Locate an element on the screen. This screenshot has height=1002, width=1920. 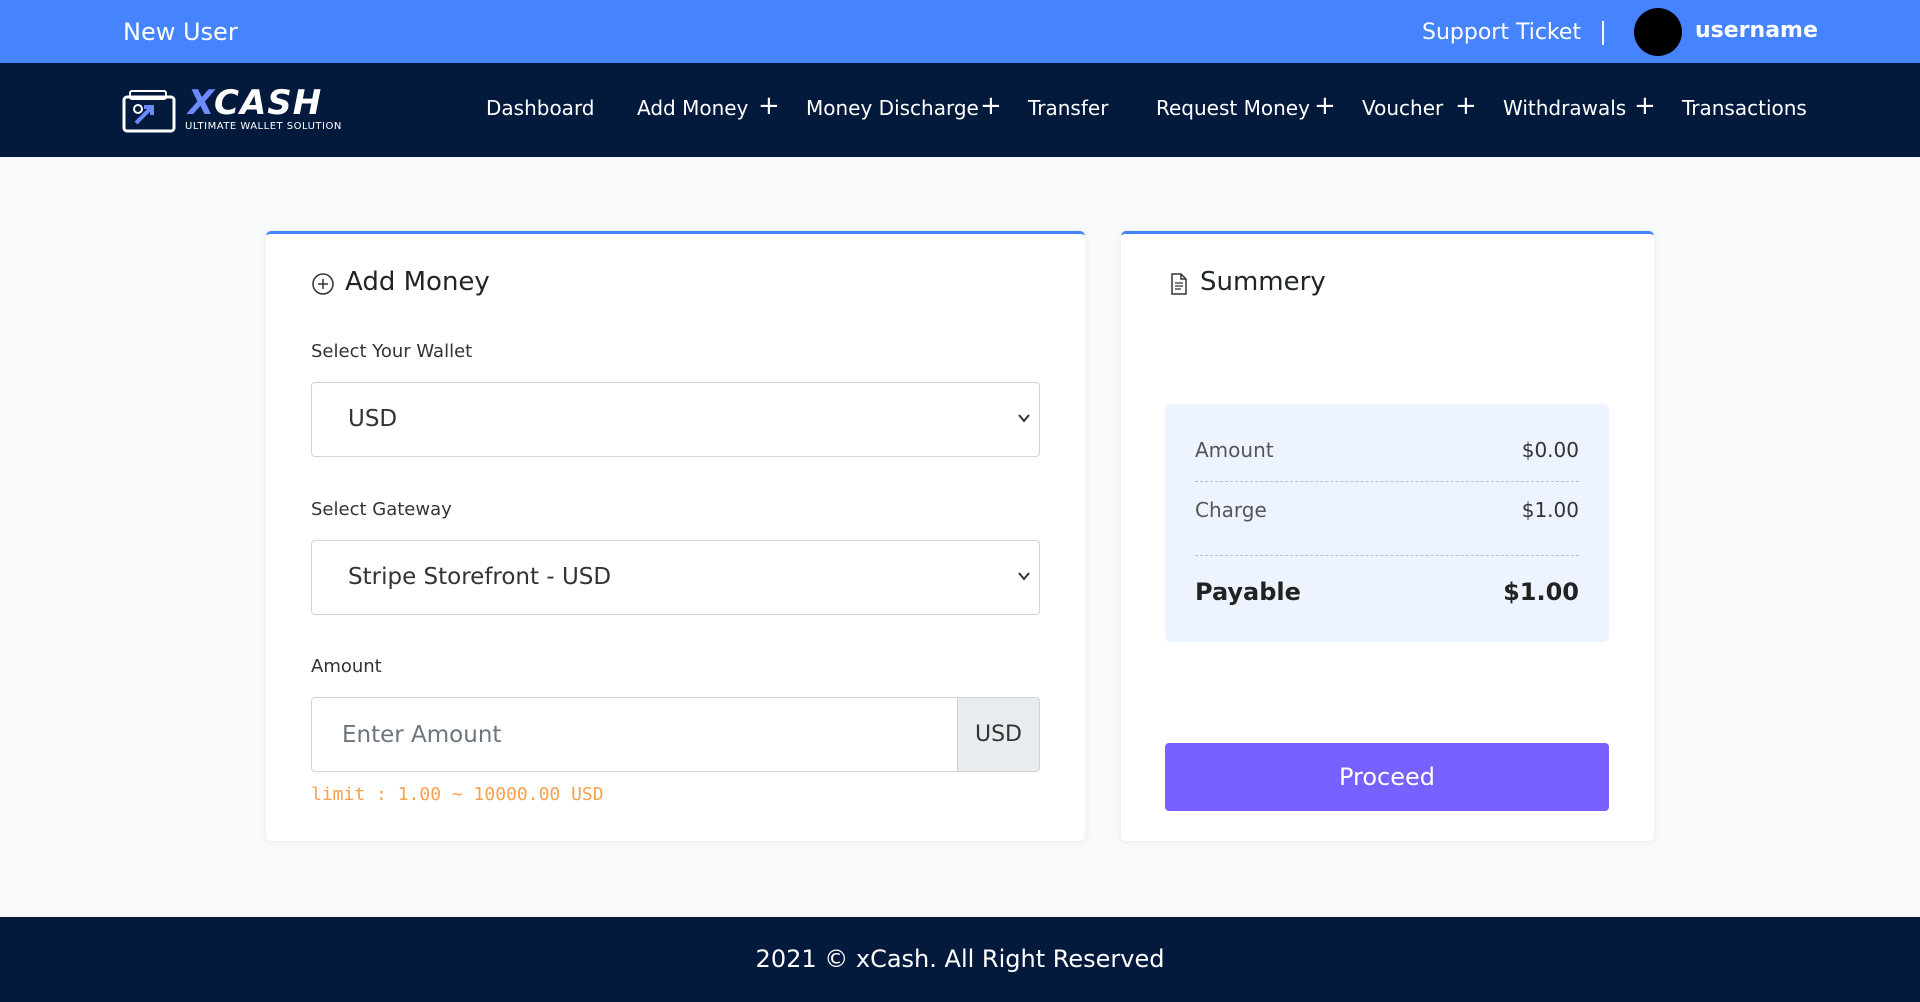
gateway-label: Select Gateway is located at coordinates (381, 509).